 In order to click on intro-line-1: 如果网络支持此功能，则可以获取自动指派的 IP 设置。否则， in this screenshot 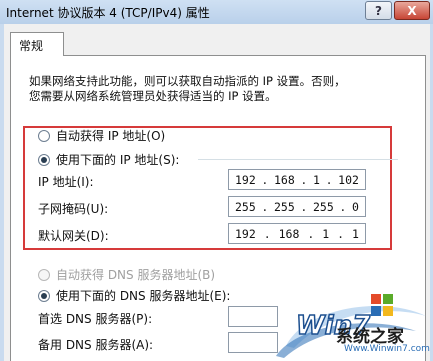, I will do `click(187, 81)`.